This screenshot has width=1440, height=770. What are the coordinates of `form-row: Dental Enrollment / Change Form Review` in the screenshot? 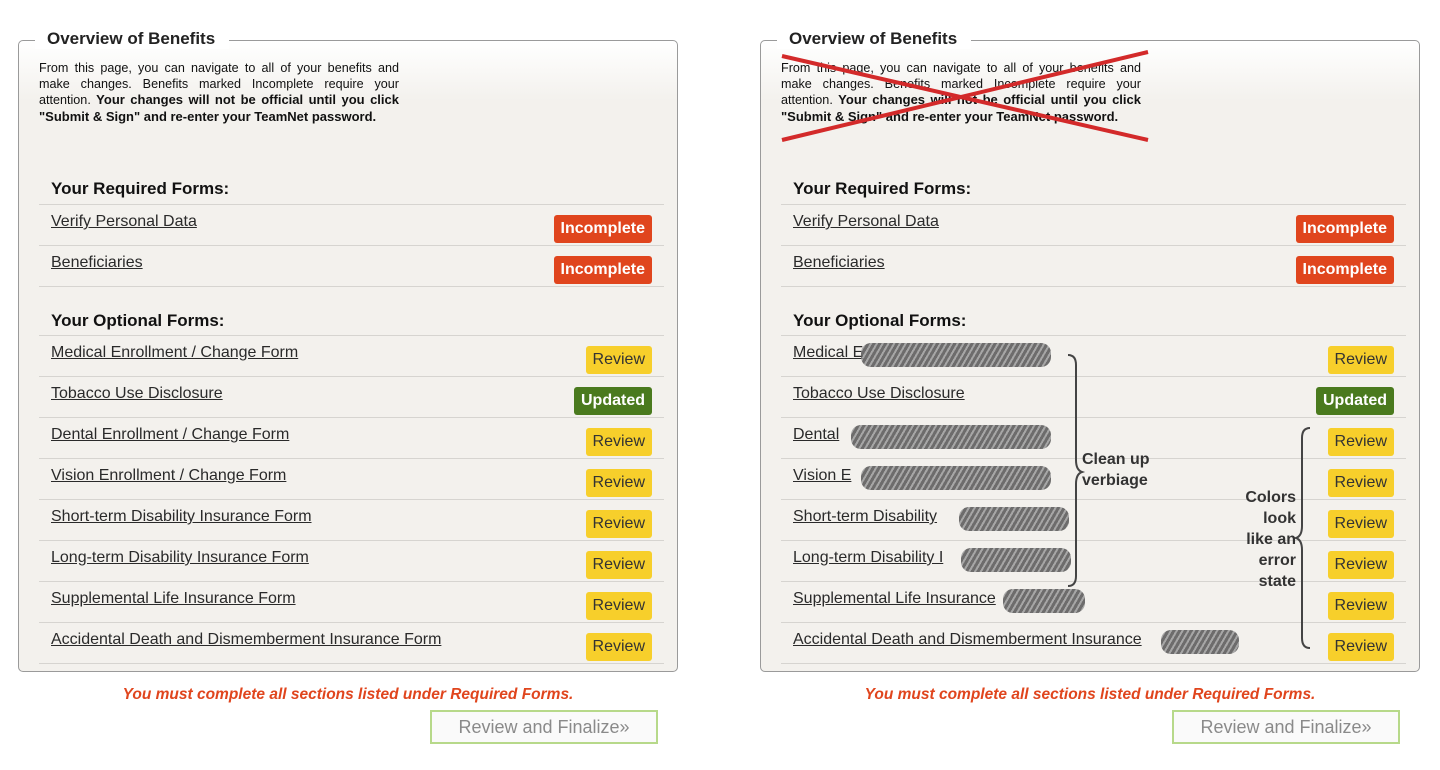 It's located at (351, 437).